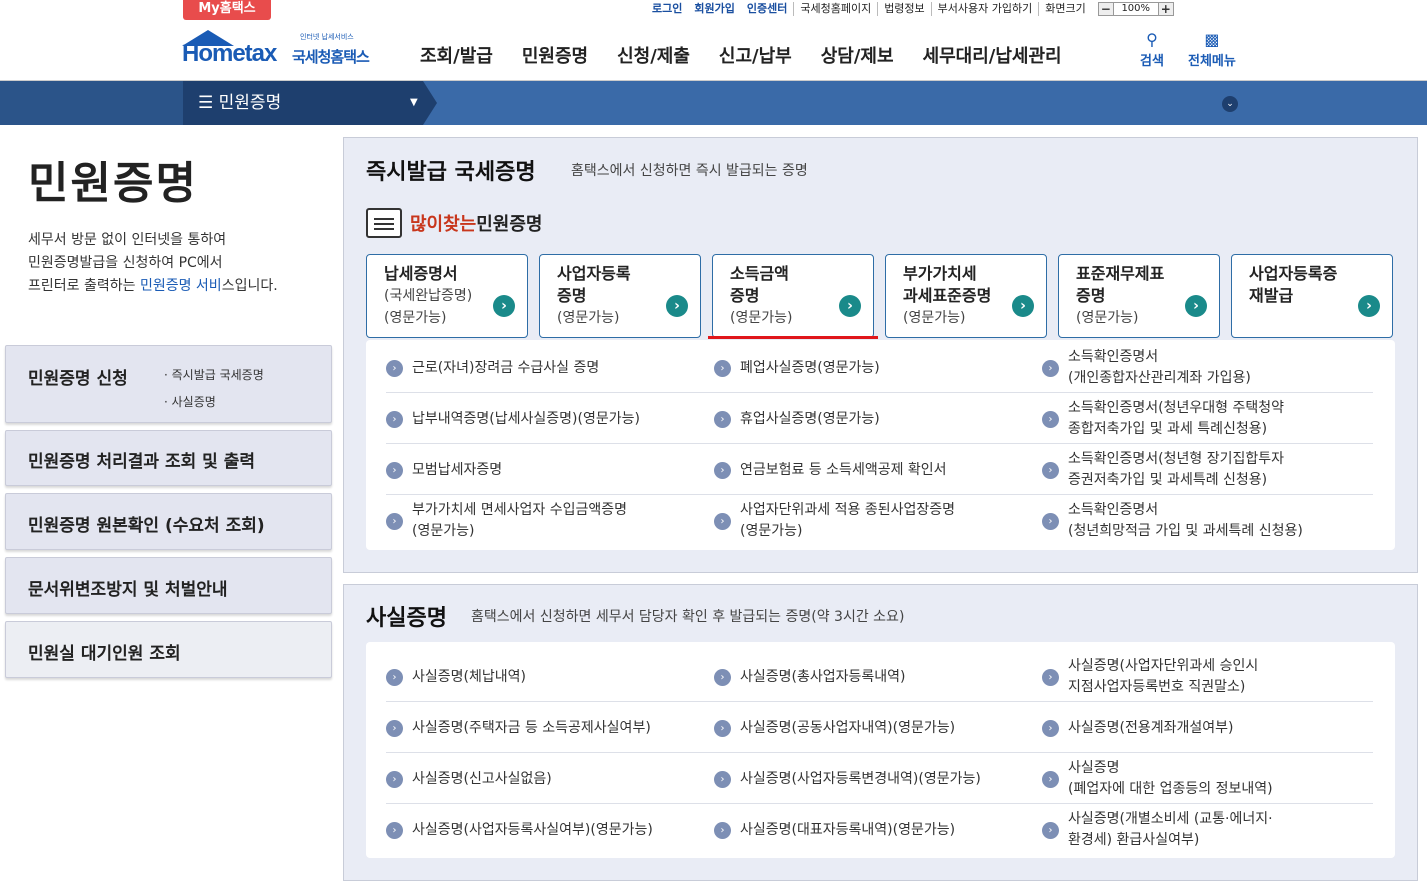  I want to click on list-item: › 사실증명(개별소비세 (교통·에너지· 환경세) 환급사실여부), so click(1157, 830).